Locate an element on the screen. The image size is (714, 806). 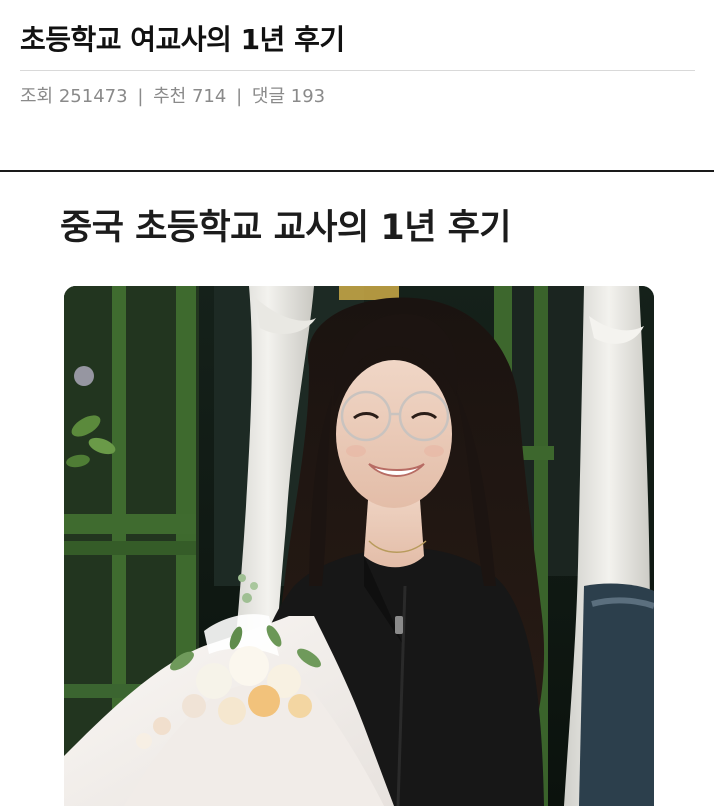
title-divider is located at coordinates (357, 70).